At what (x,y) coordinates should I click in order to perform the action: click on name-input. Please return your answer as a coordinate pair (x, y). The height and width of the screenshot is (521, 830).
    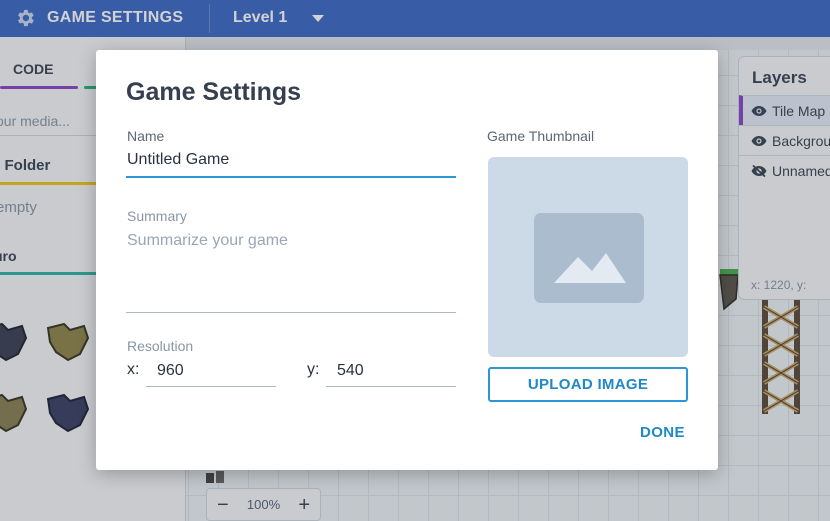
    Looking at the image, I should click on (291, 160).